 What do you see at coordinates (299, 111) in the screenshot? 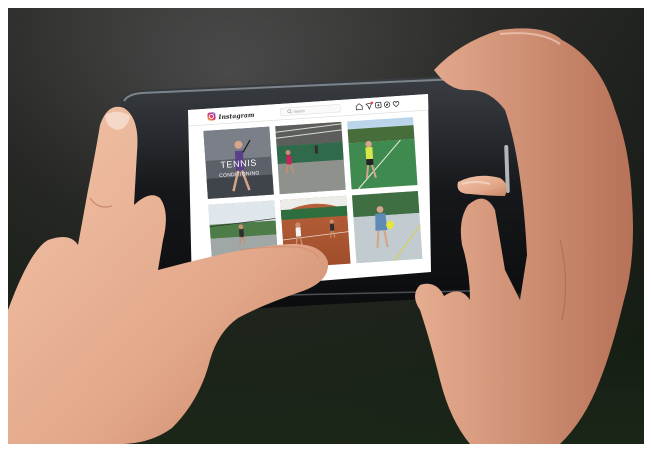
I see `search-input: Search` at bounding box center [299, 111].